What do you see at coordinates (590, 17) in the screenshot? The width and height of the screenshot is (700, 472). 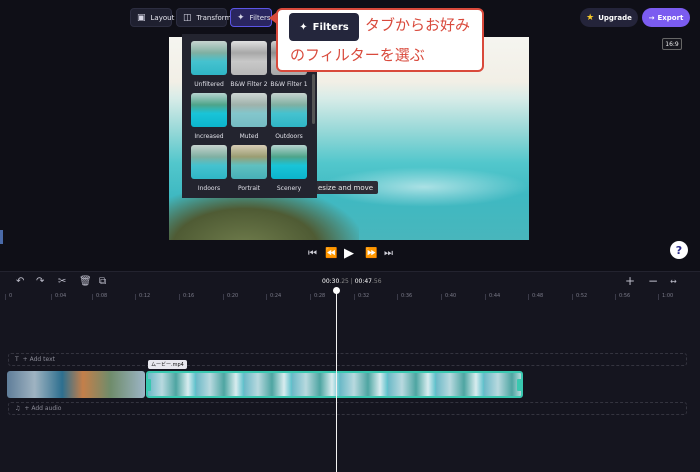 I see `star-icon: ★` at bounding box center [590, 17].